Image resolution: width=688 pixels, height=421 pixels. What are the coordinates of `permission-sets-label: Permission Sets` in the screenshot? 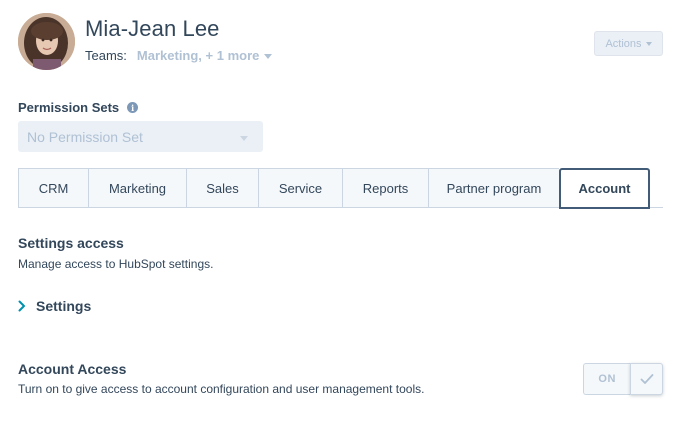 It's located at (69, 107).